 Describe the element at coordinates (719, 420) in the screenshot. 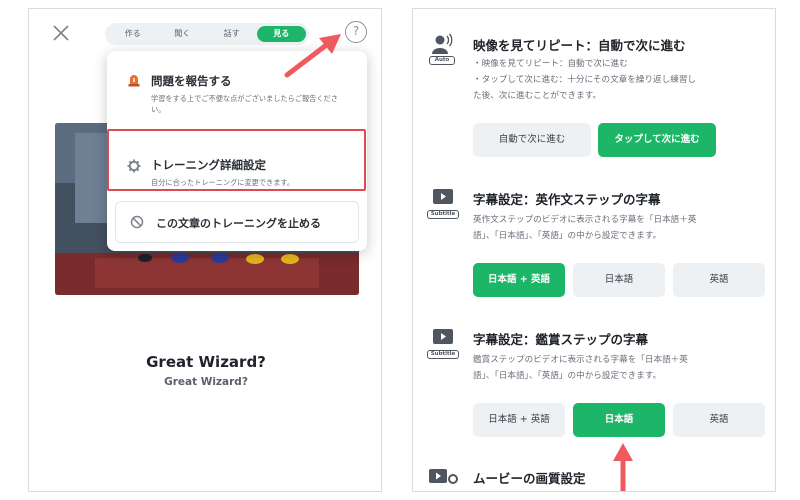

I see `view-step-english-option: 英語` at that location.